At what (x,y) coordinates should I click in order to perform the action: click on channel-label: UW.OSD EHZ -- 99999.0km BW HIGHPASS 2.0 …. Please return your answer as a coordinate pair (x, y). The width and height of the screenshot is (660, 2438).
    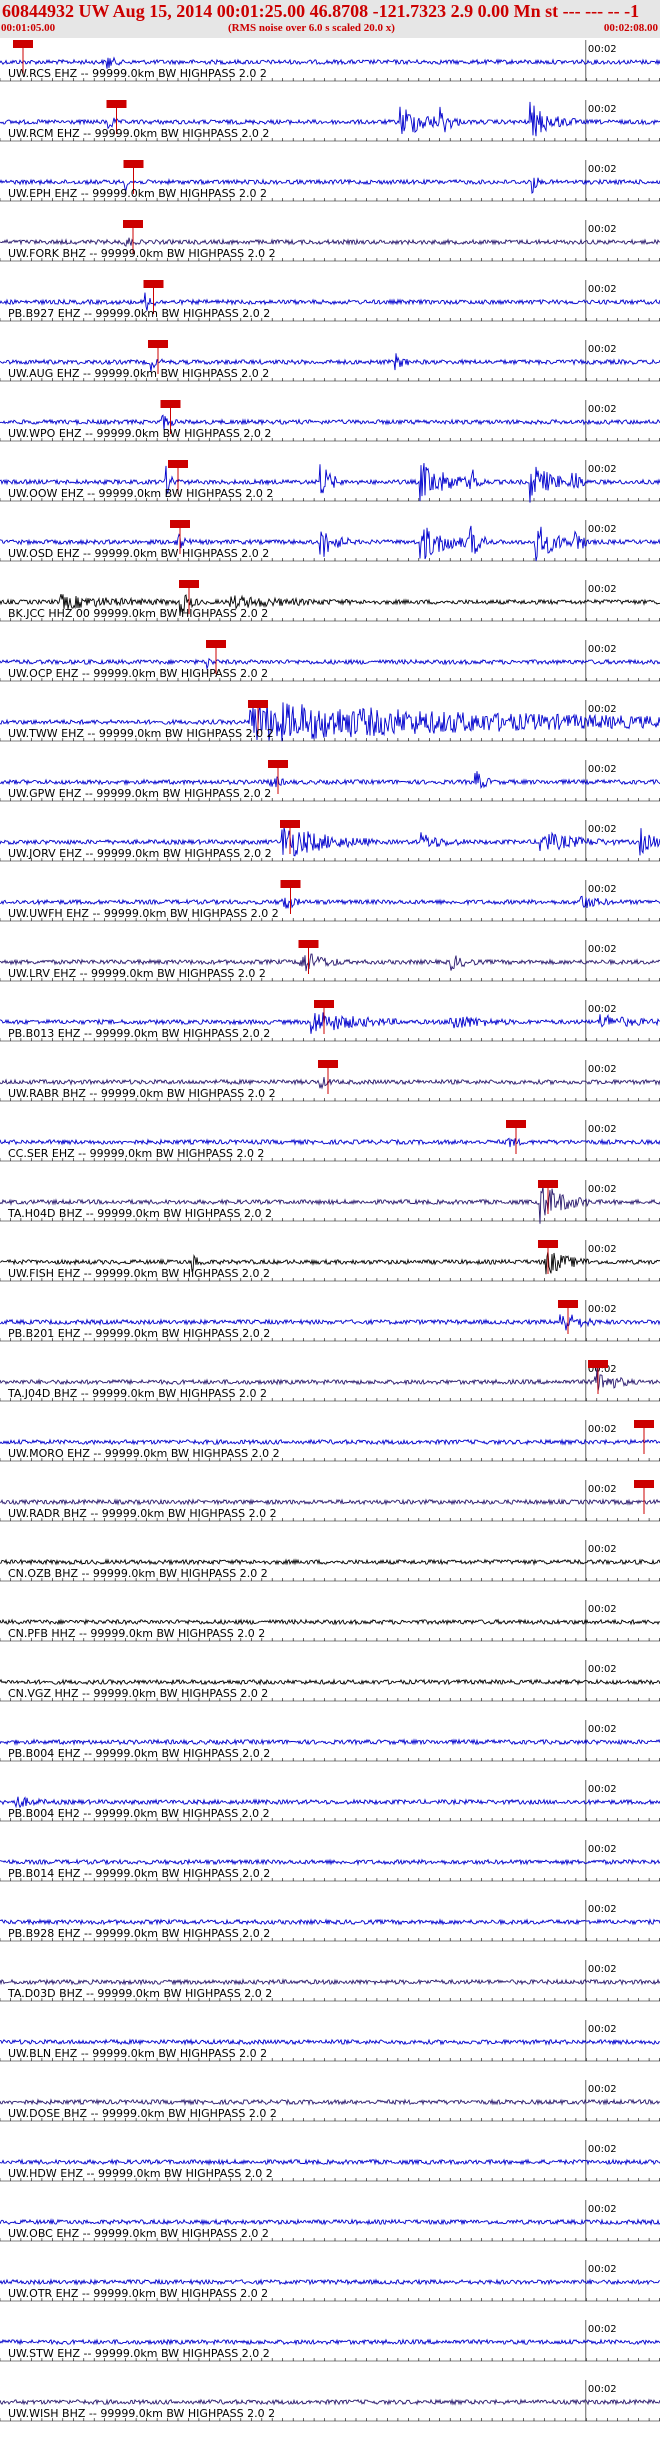
    Looking at the image, I should click on (138, 553).